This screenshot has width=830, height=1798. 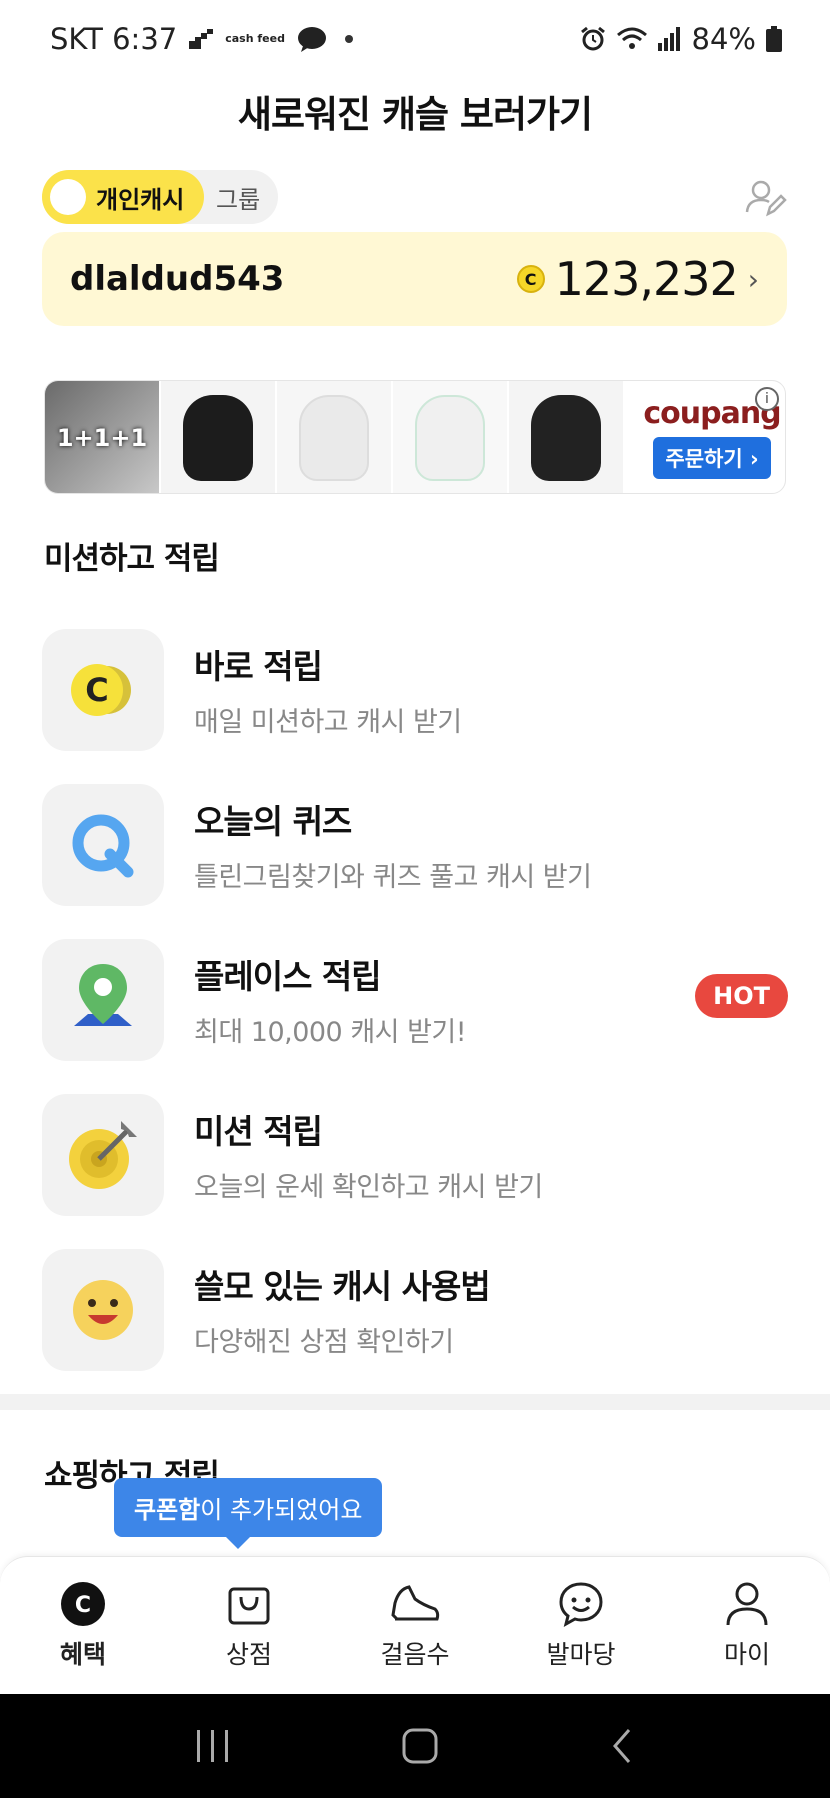 I want to click on cash-type-toggle: 개인캐시 그룹, so click(x=160, y=197).